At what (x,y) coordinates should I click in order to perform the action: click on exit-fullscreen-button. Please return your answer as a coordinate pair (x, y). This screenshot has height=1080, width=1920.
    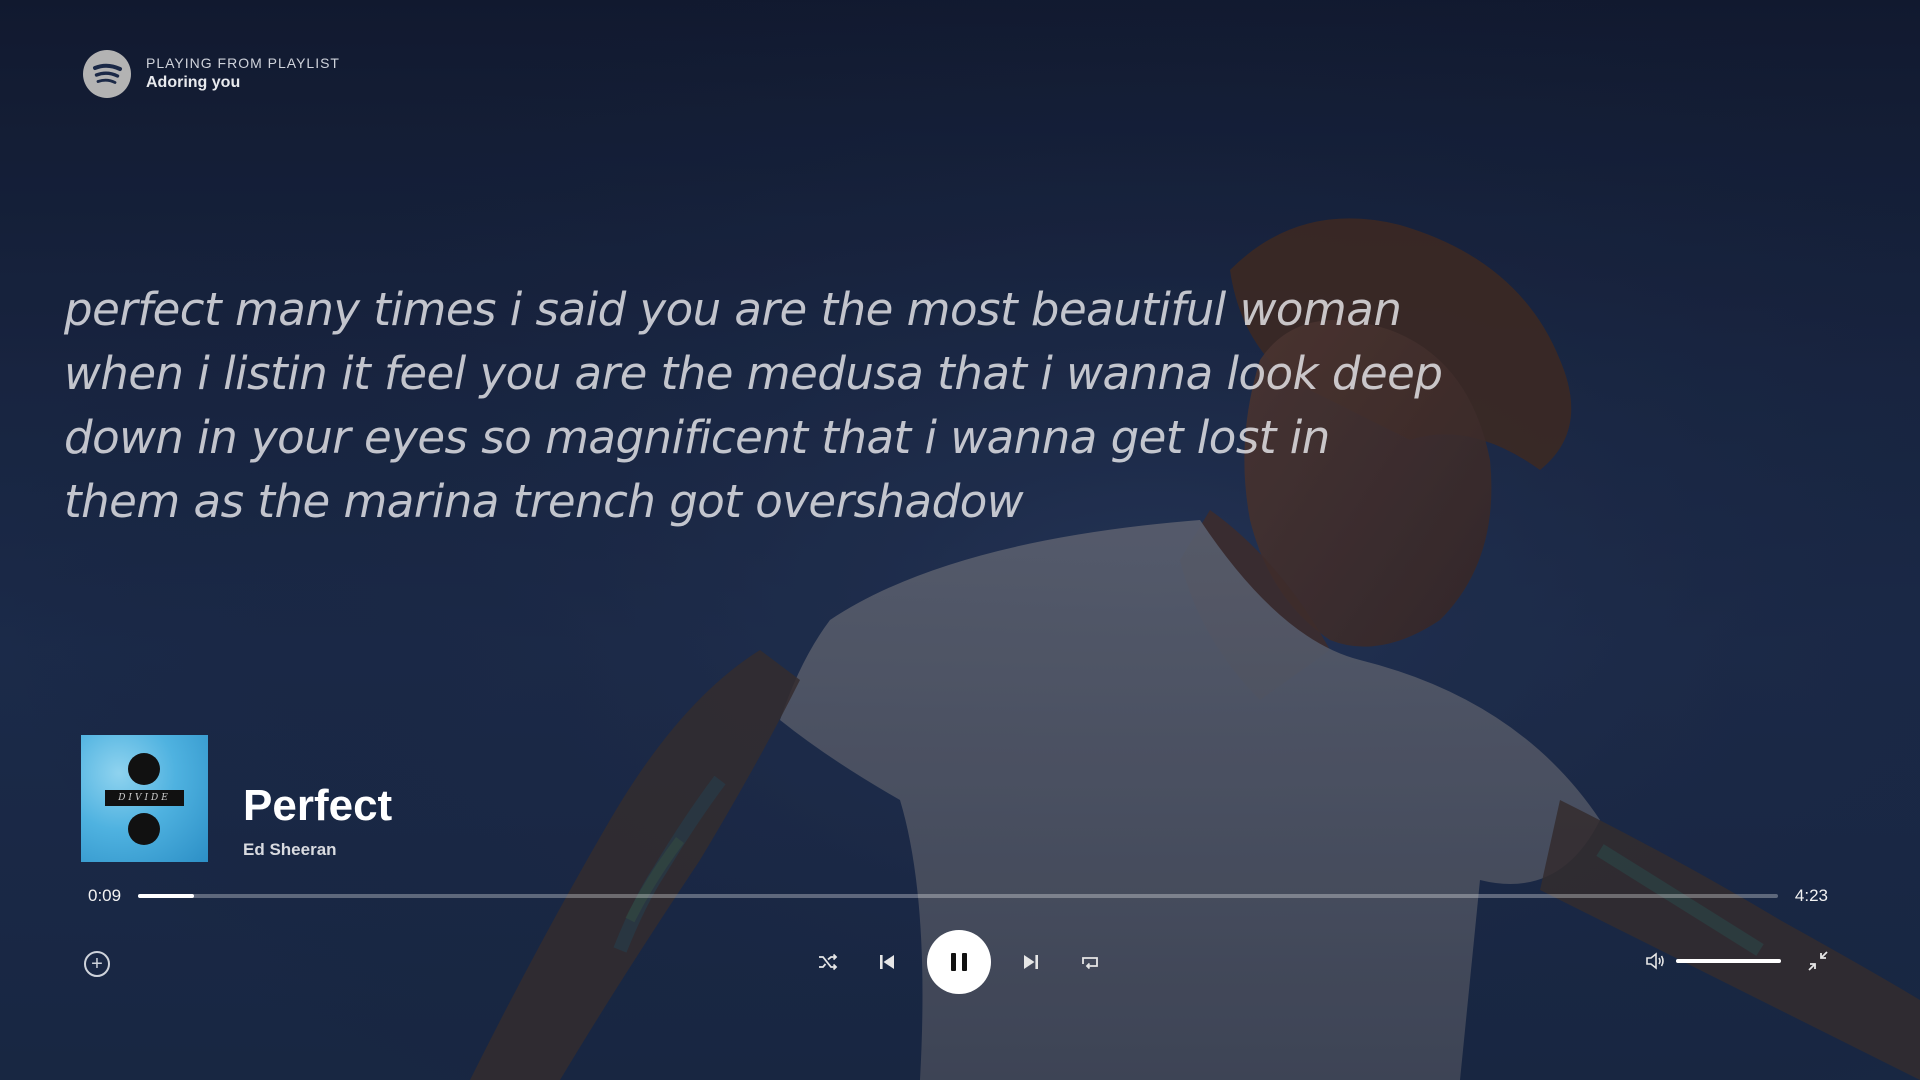
    Looking at the image, I should click on (1818, 961).